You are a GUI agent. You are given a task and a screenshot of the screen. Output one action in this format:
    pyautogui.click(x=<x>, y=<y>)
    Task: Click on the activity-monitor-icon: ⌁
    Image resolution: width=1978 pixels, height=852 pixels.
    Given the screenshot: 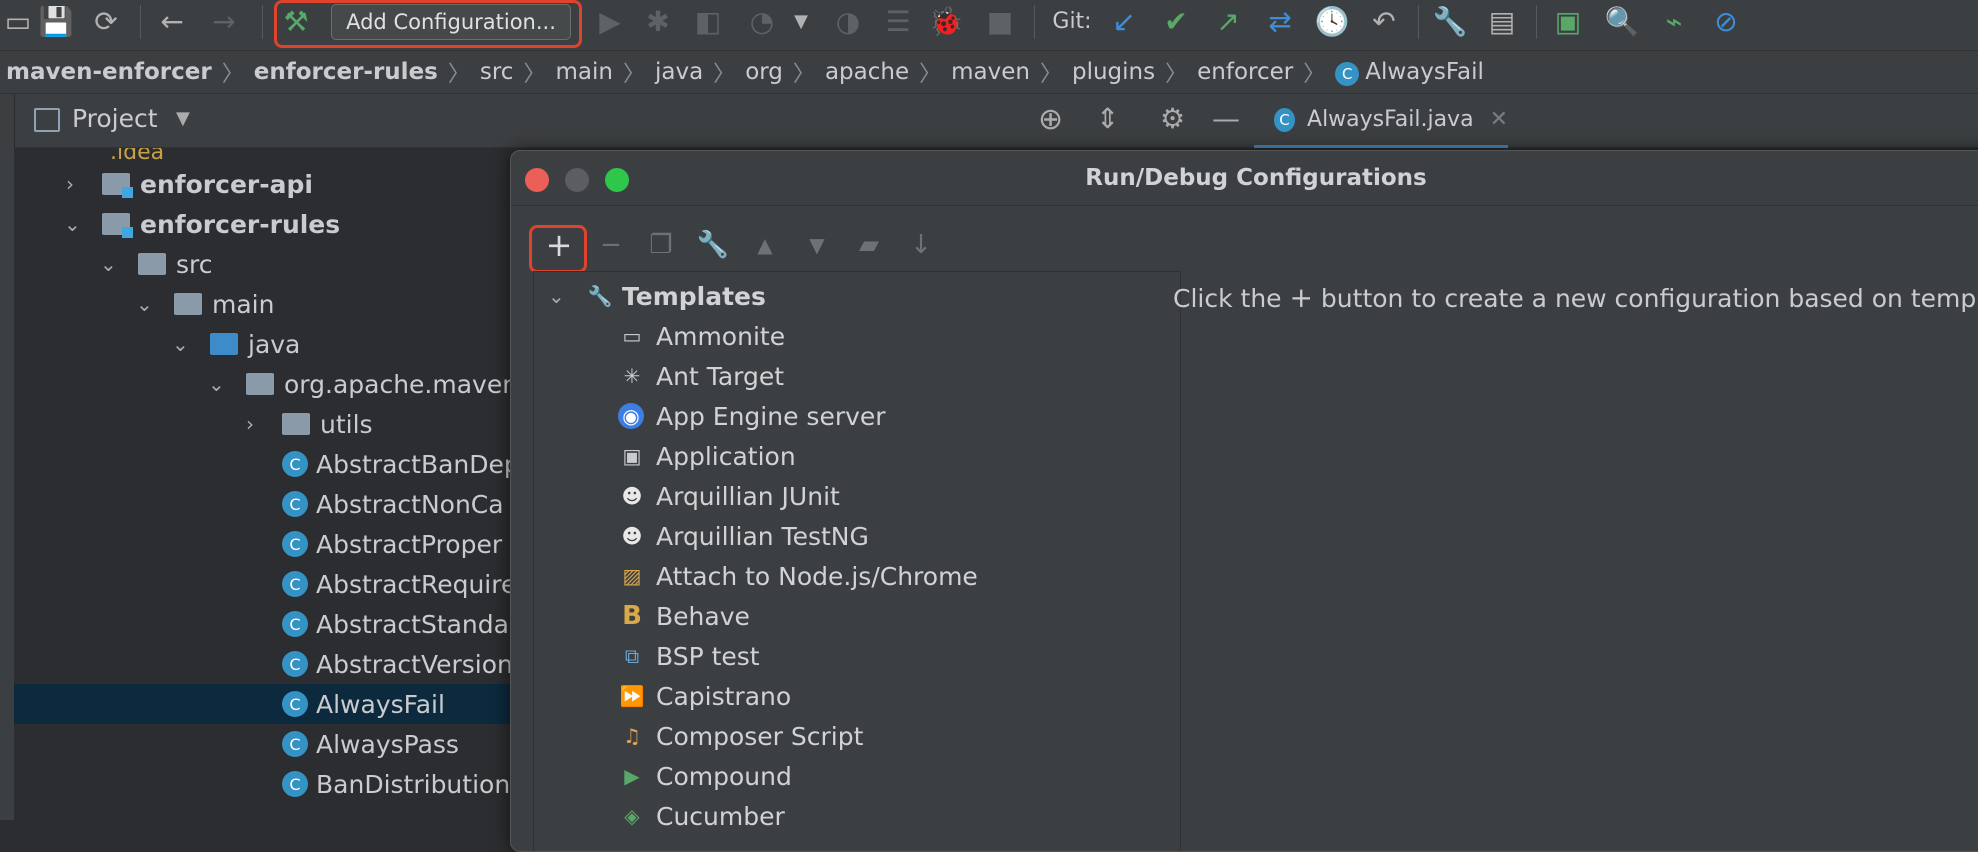 What is the action you would take?
    pyautogui.click(x=1674, y=21)
    